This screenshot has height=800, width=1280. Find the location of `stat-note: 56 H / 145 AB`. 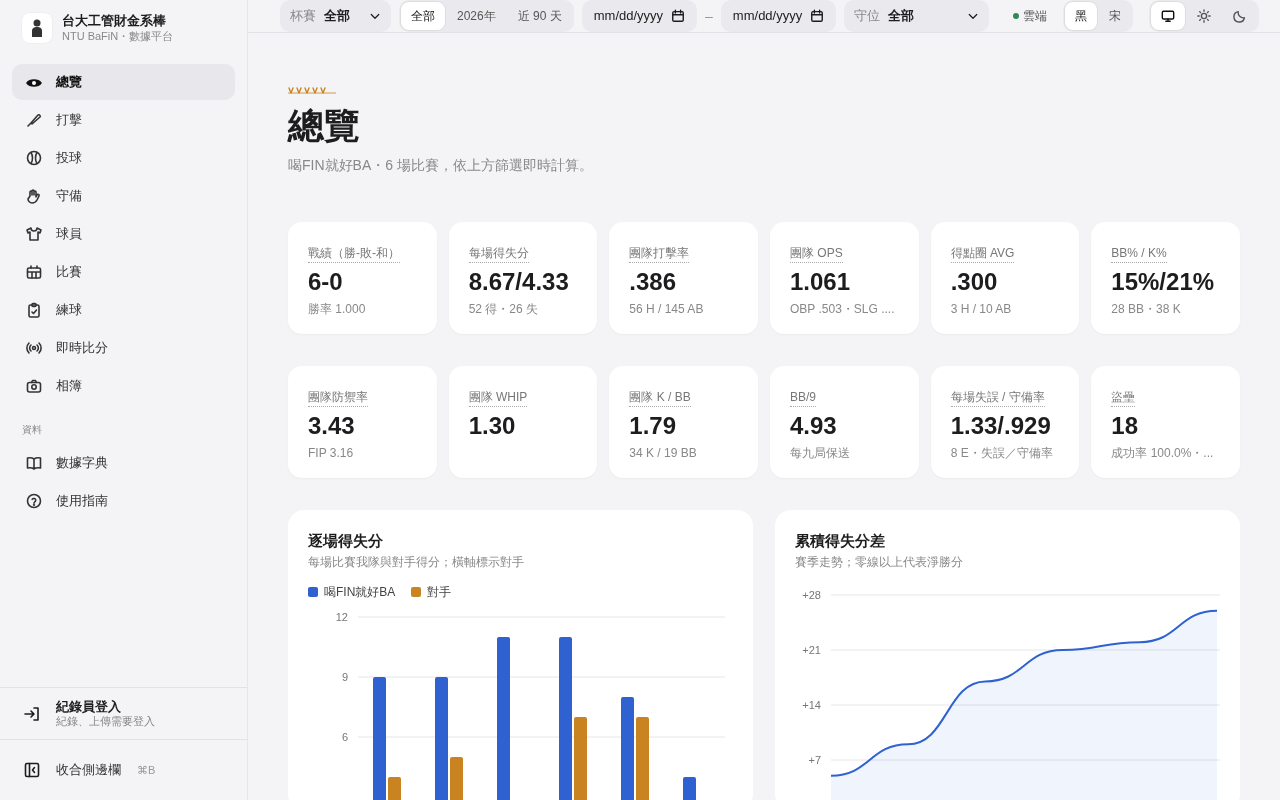

stat-note: 56 H / 145 AB is located at coordinates (667, 310).